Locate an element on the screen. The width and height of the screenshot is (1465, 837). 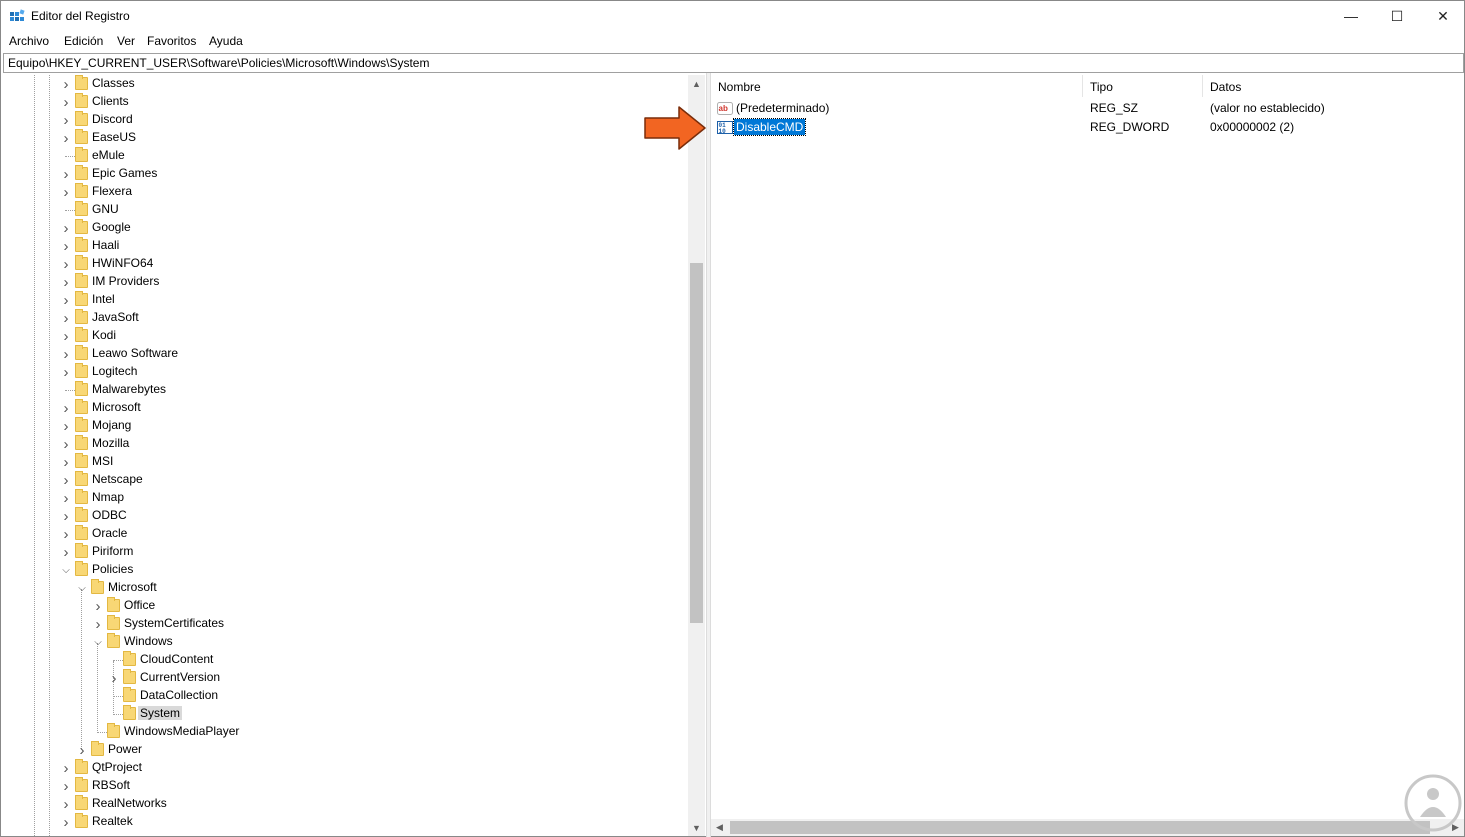
scroll-up-arrow-icon: ▲ is located at coordinates (696, 83).